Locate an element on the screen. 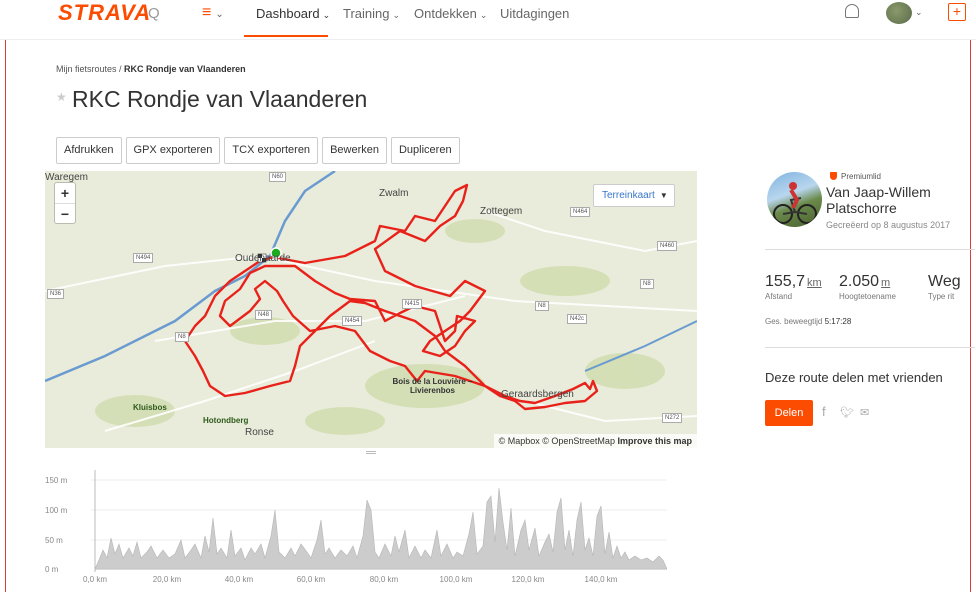 The image size is (976, 592). elev-x-tick: 140,0 km is located at coordinates (601, 579).